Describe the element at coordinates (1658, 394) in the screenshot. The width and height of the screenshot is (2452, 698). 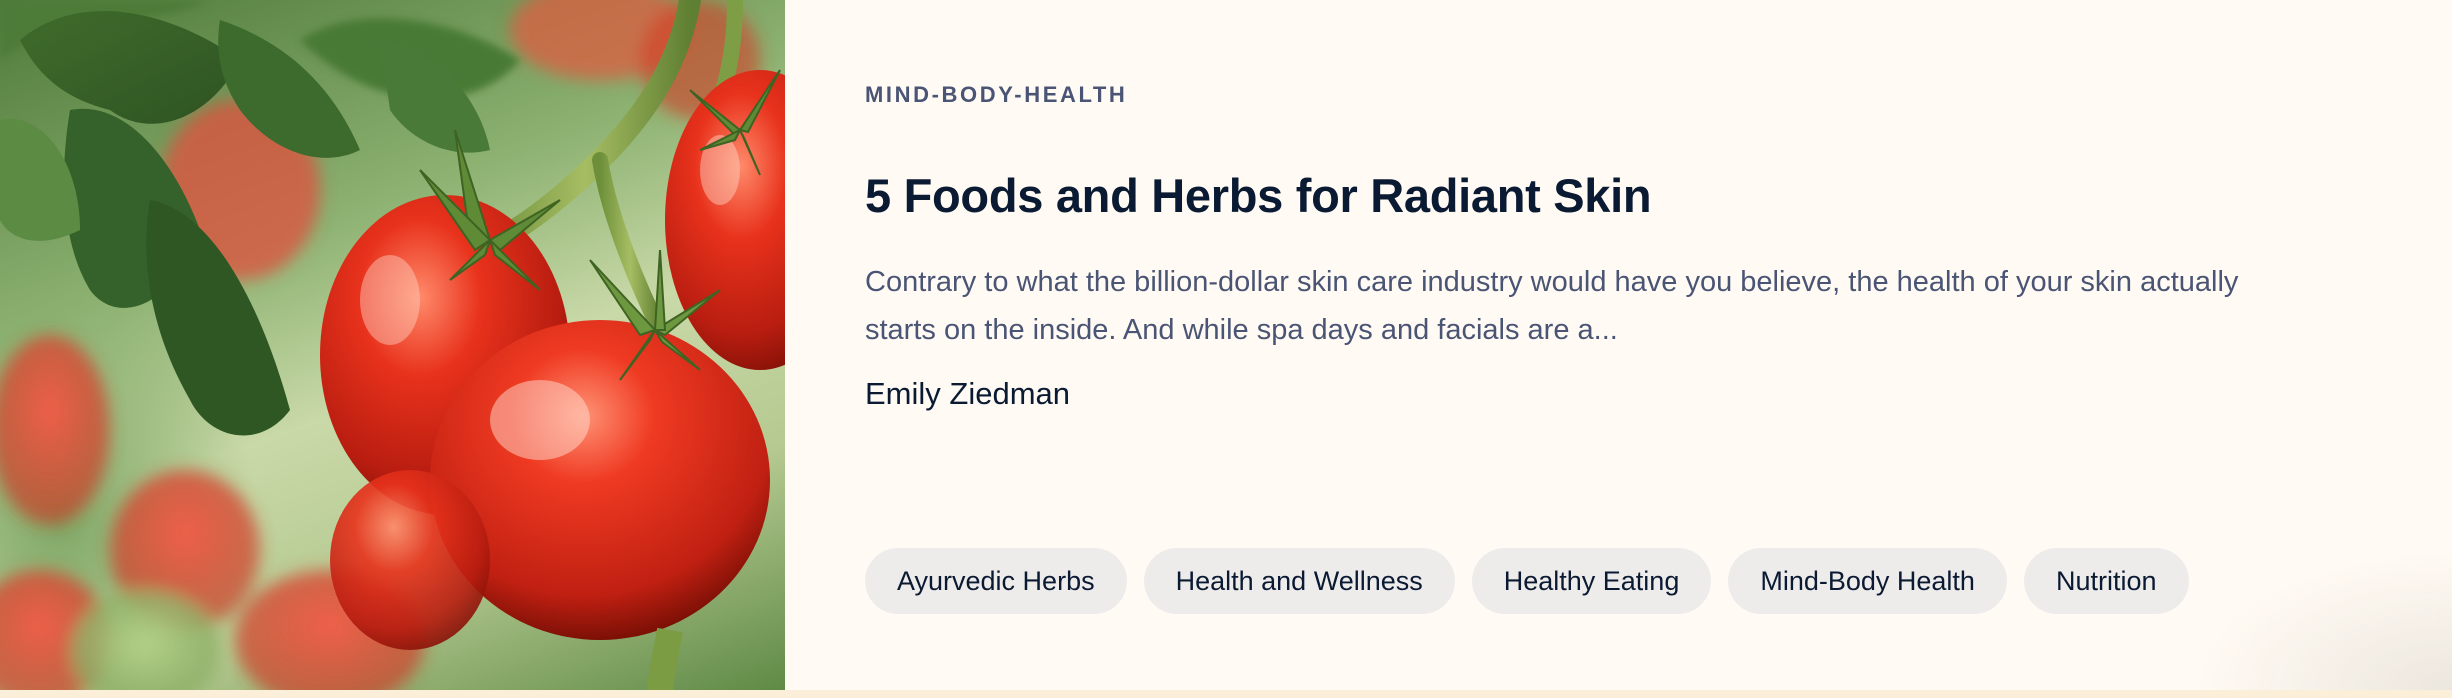
I see `article-author: Emily Ziedman` at that location.